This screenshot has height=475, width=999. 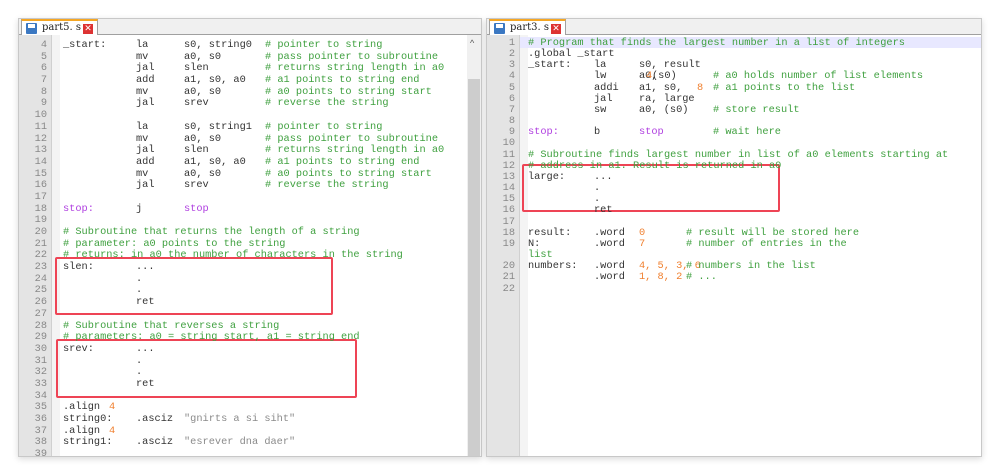 I want to click on tab-label: part5. s, so click(x=62, y=27).